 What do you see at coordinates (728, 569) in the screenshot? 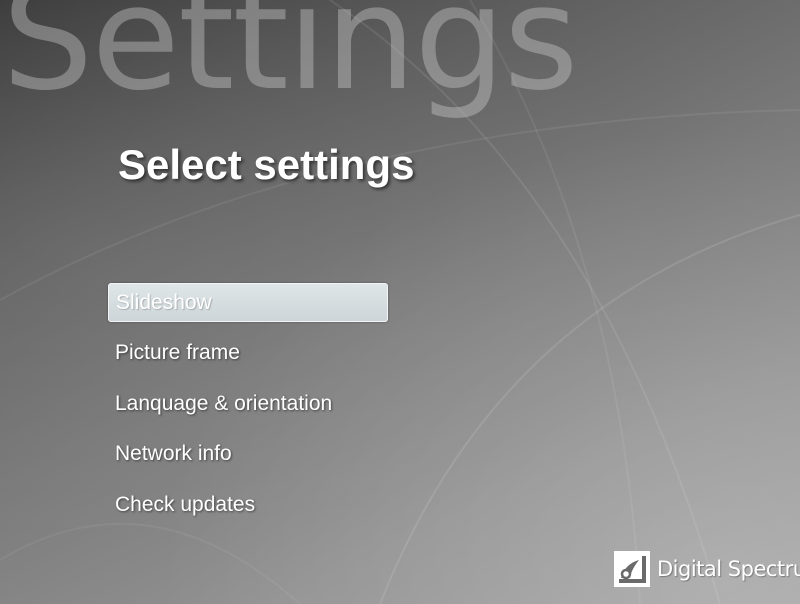
I see `brand-name: Digital Spectrum` at bounding box center [728, 569].